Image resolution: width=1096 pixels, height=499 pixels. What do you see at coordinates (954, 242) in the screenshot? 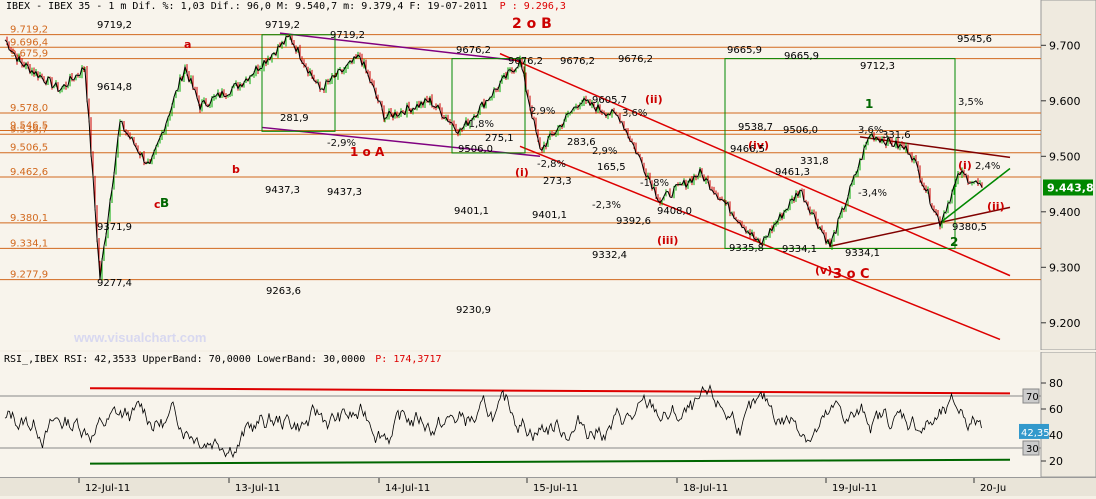
I see `wave-label: 2` at bounding box center [954, 242].